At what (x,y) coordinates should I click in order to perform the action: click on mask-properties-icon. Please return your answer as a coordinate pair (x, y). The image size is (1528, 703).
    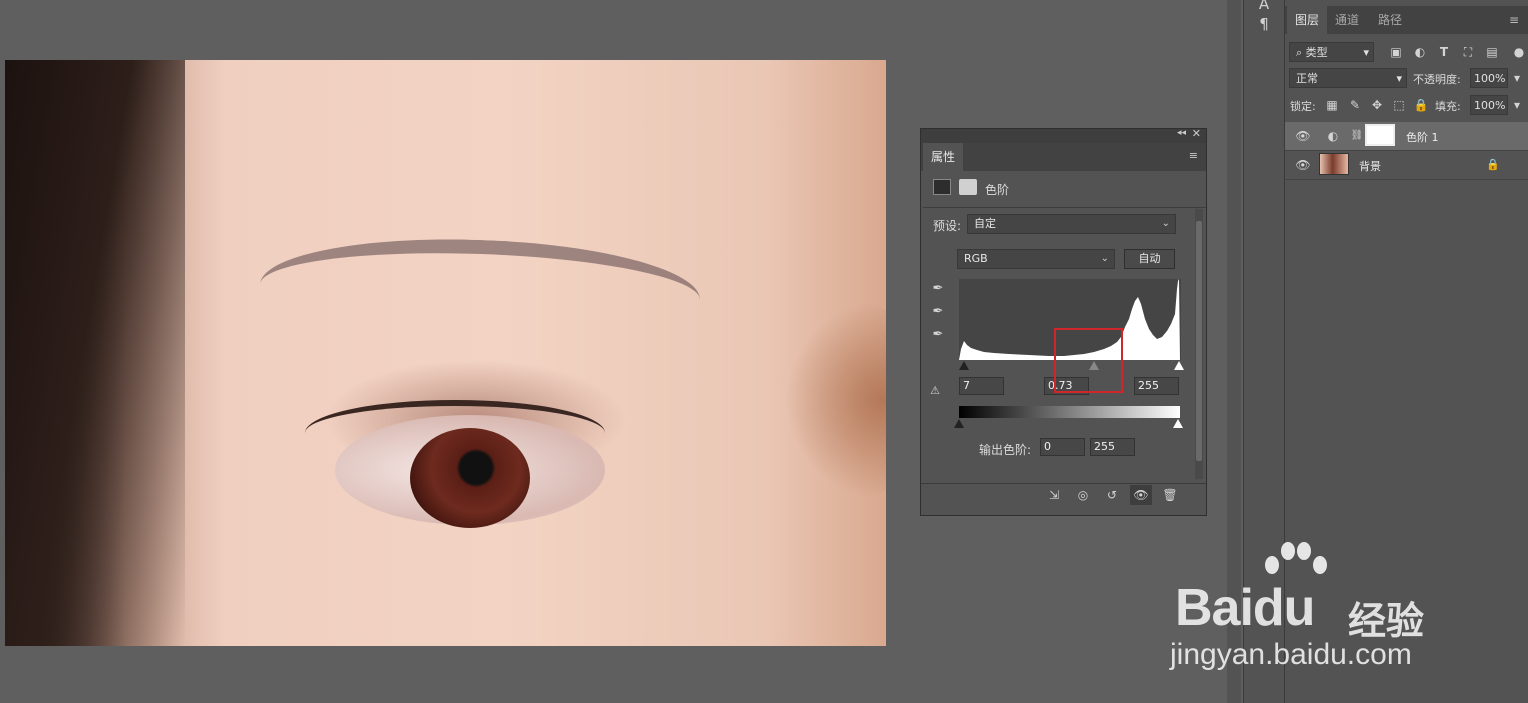
    Looking at the image, I should click on (968, 187).